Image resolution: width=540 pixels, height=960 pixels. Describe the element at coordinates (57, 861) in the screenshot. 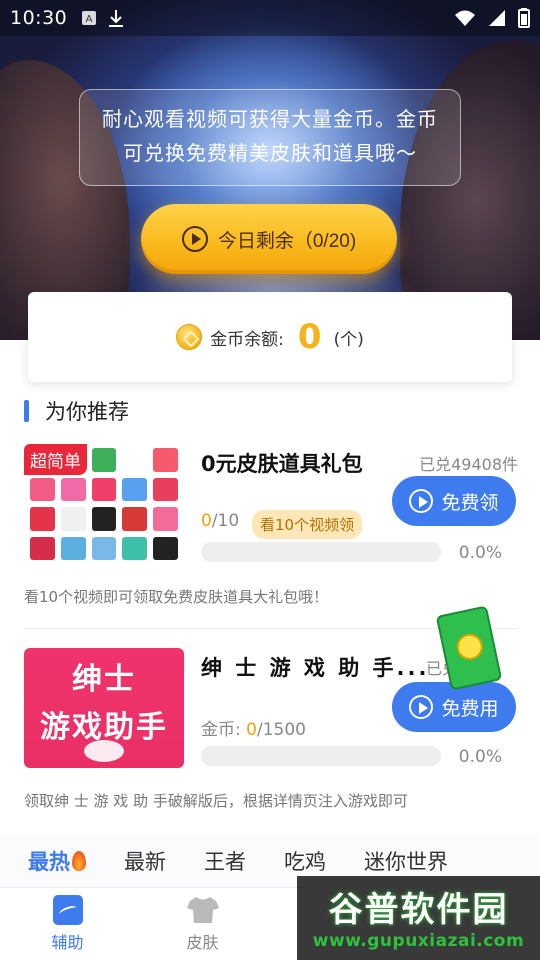

I see `category-tab-hot: 最热` at that location.